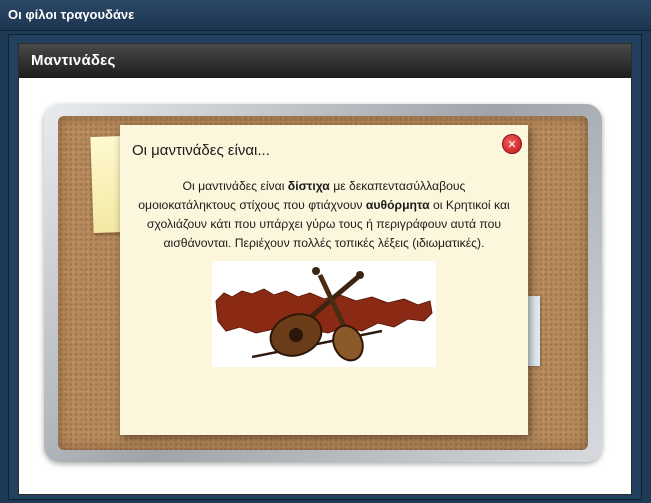 The width and height of the screenshot is (651, 503). I want to click on text-bold-spontaneous: αυθόρμητα, so click(397, 205).